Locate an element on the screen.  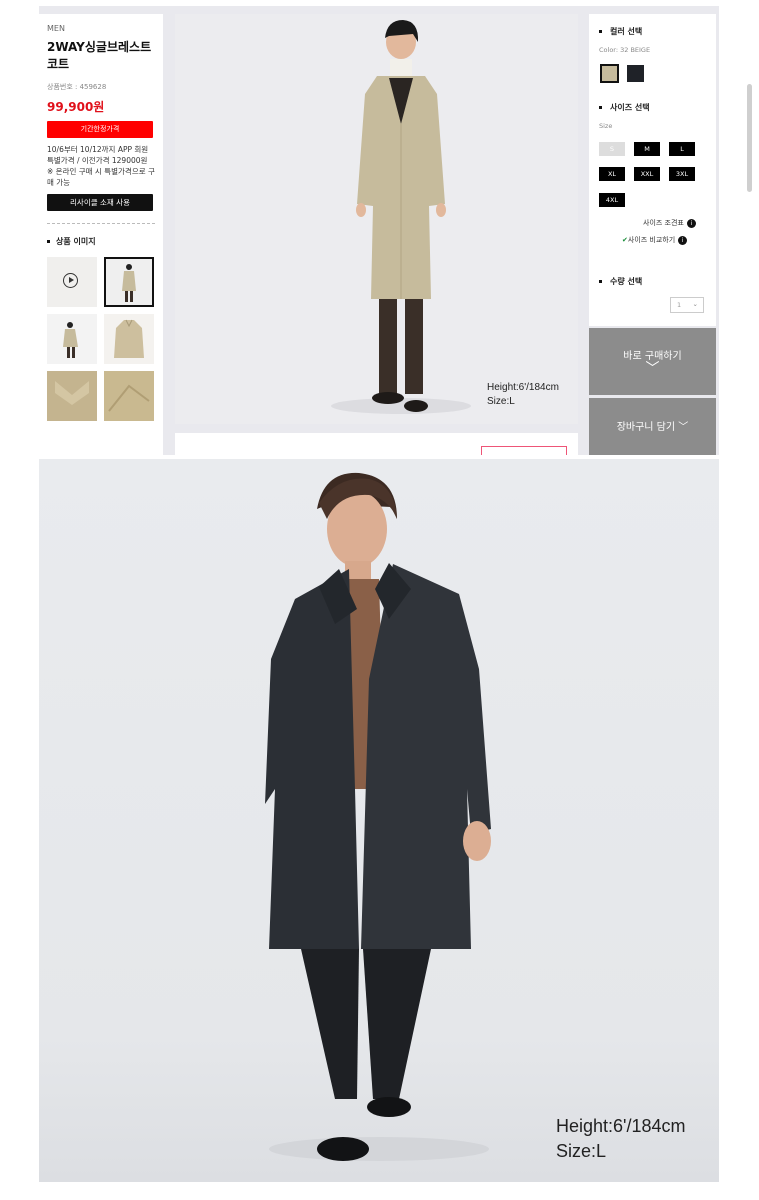
size-l-button: L is located at coordinates (682, 149).